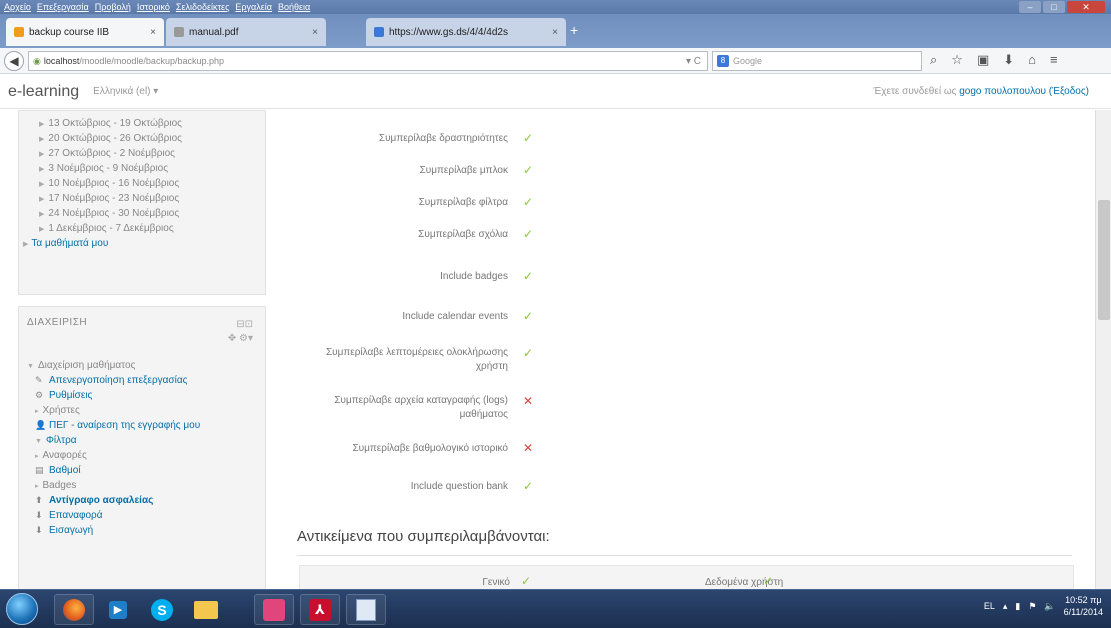  What do you see at coordinates (142, 395) in the screenshot?
I see `admin-item: ⚙ Ρυθμίσεις` at bounding box center [142, 395].